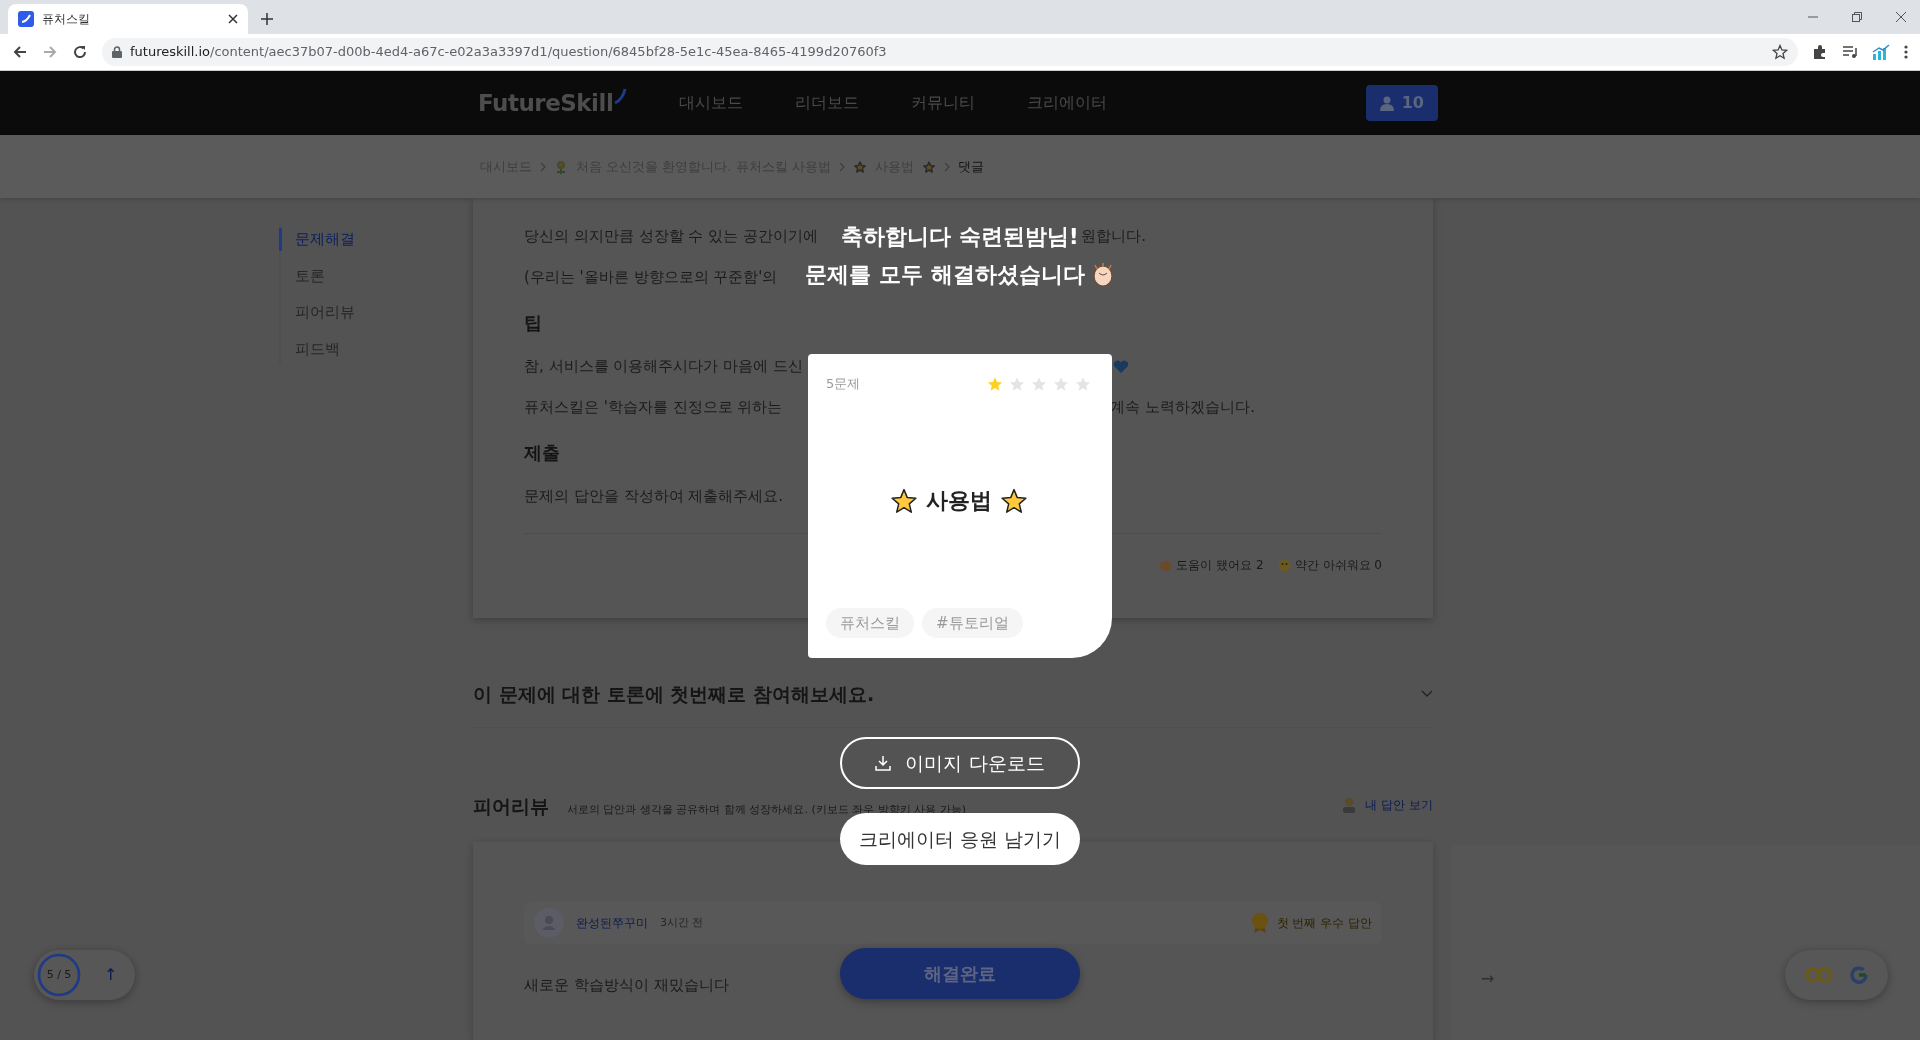 The width and height of the screenshot is (1920, 1040). Describe the element at coordinates (1820, 52) in the screenshot. I see `puzzle-icon` at that location.